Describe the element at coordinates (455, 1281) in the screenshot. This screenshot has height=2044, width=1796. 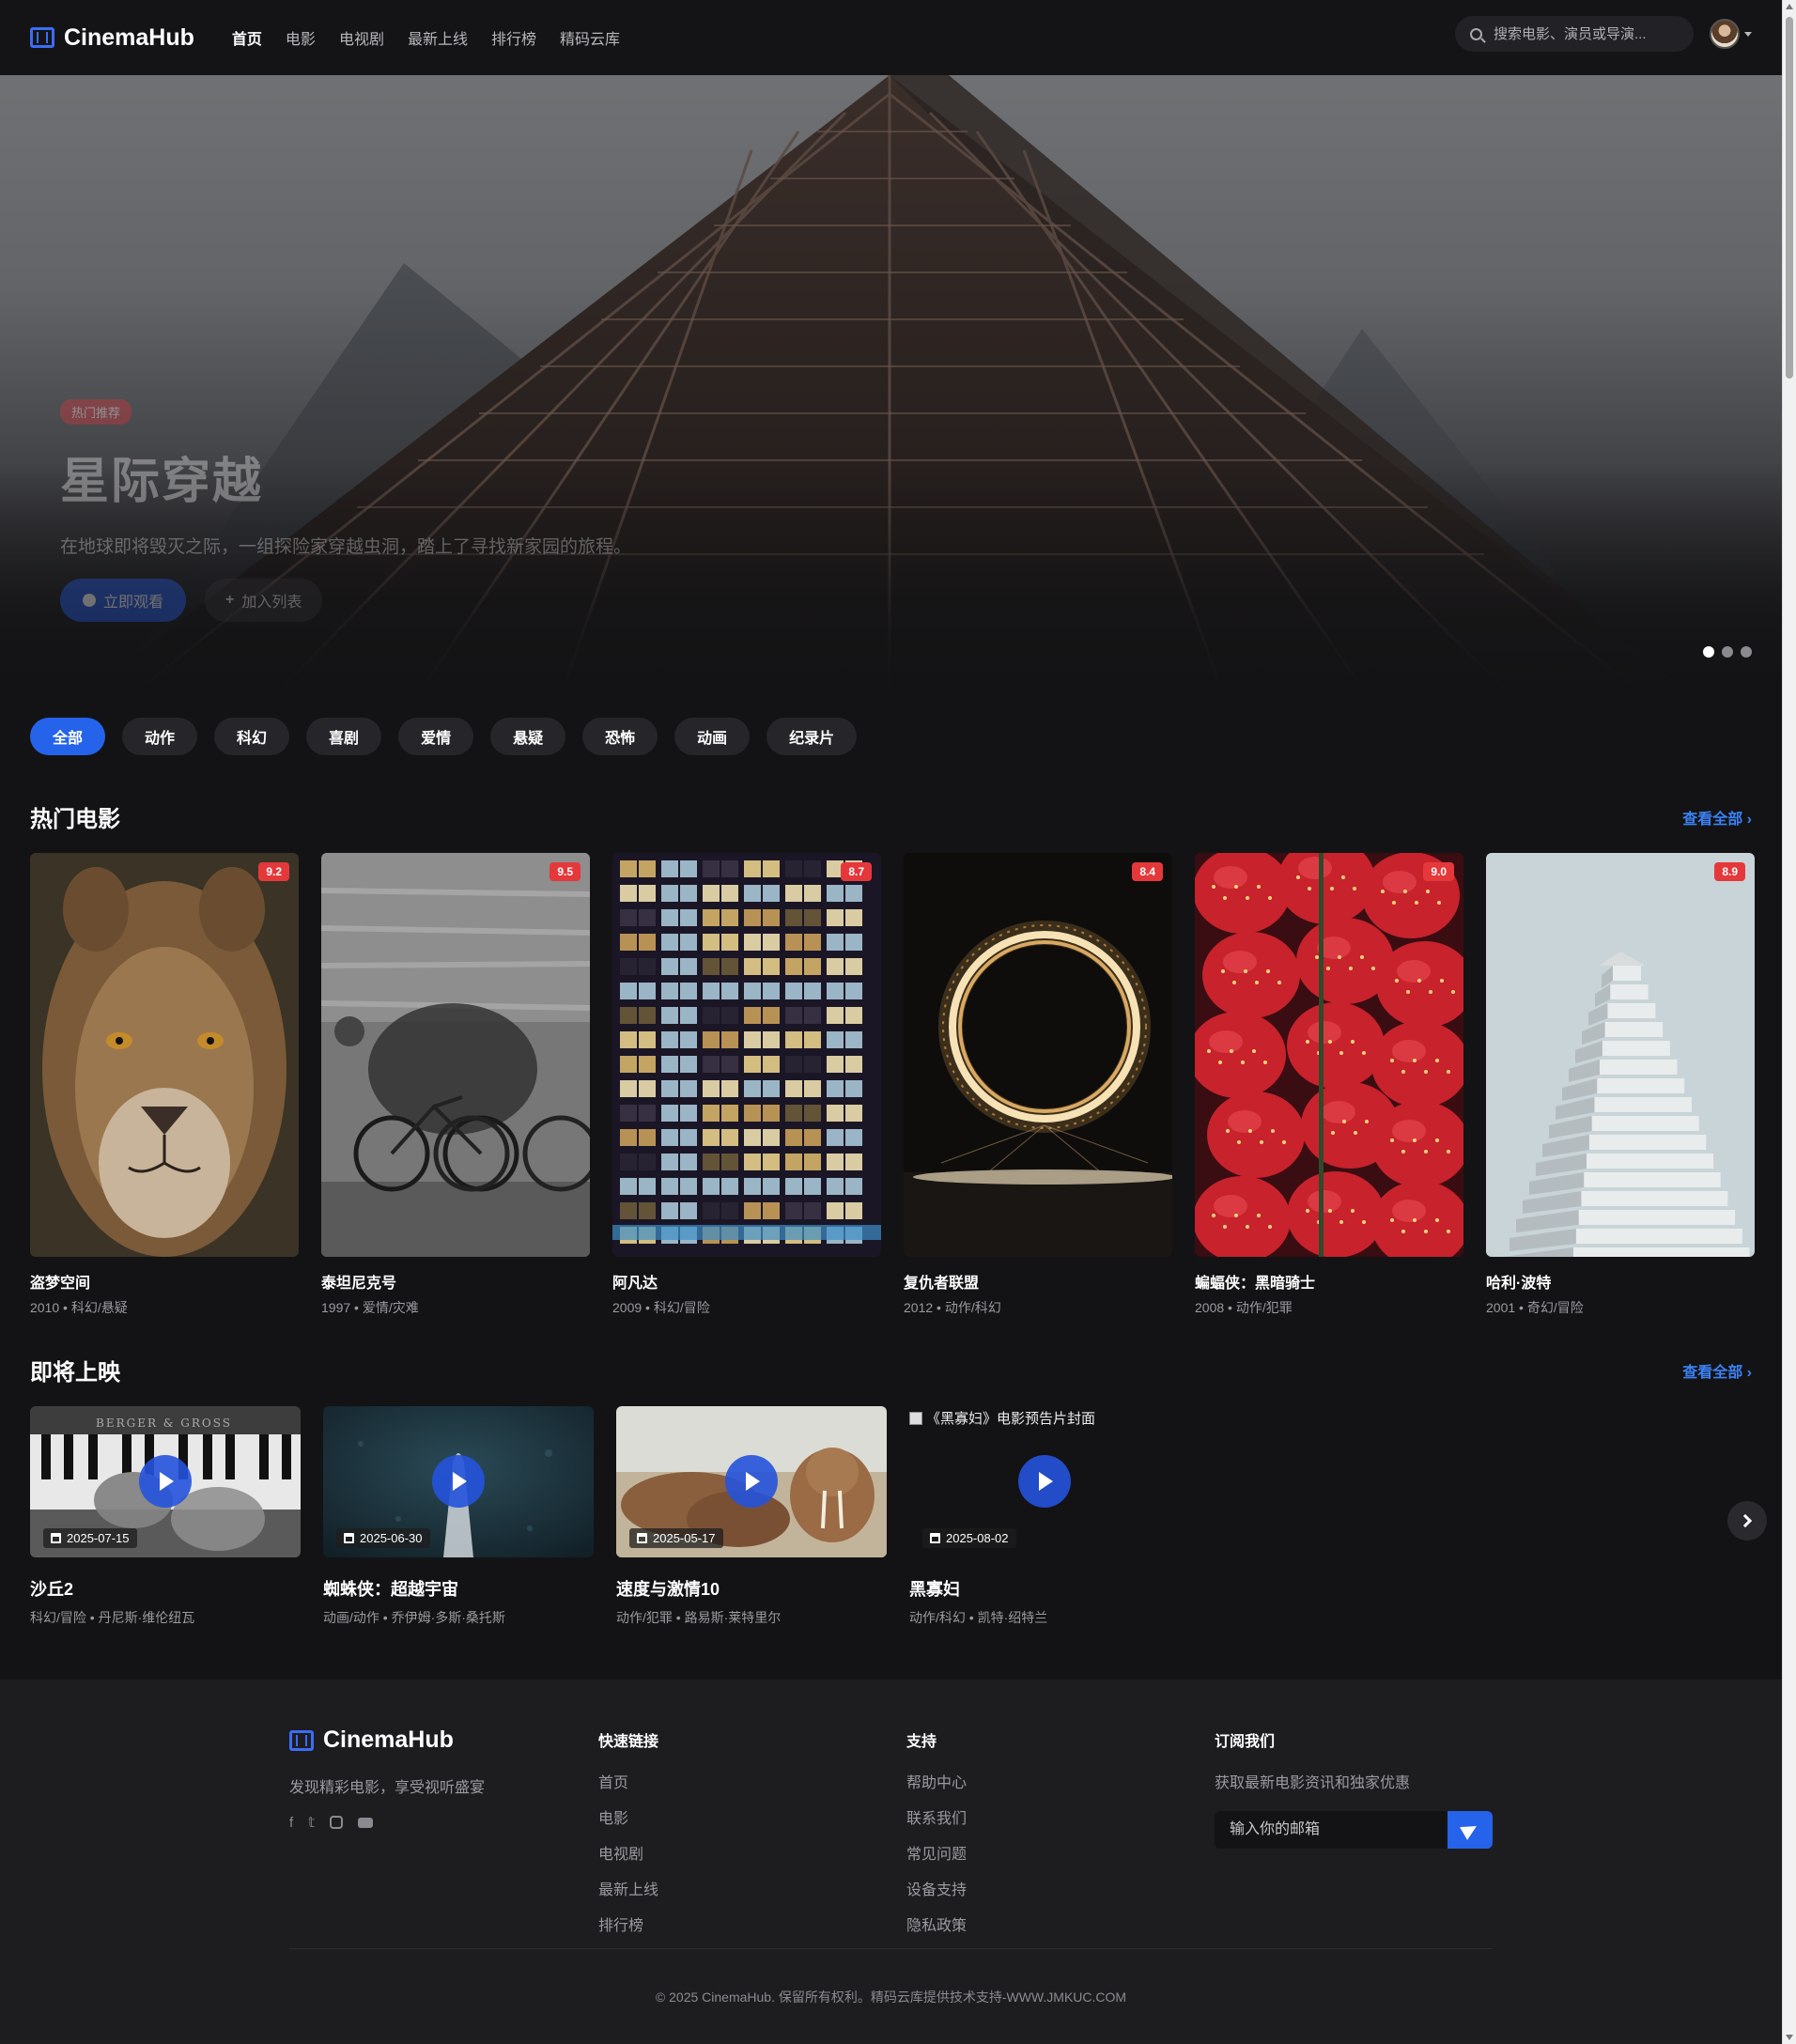
I see `movie-title: 泰坦尼克号` at that location.